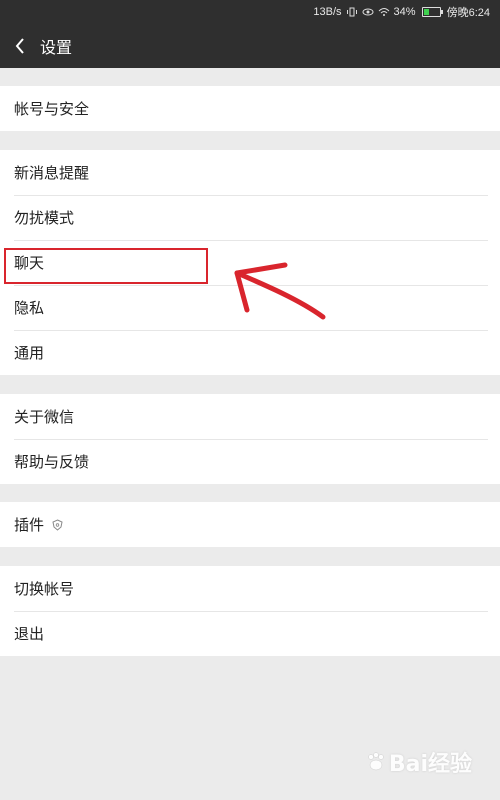 The width and height of the screenshot is (500, 800). I want to click on settings-item-switch-account: 切换帐号, so click(250, 588).